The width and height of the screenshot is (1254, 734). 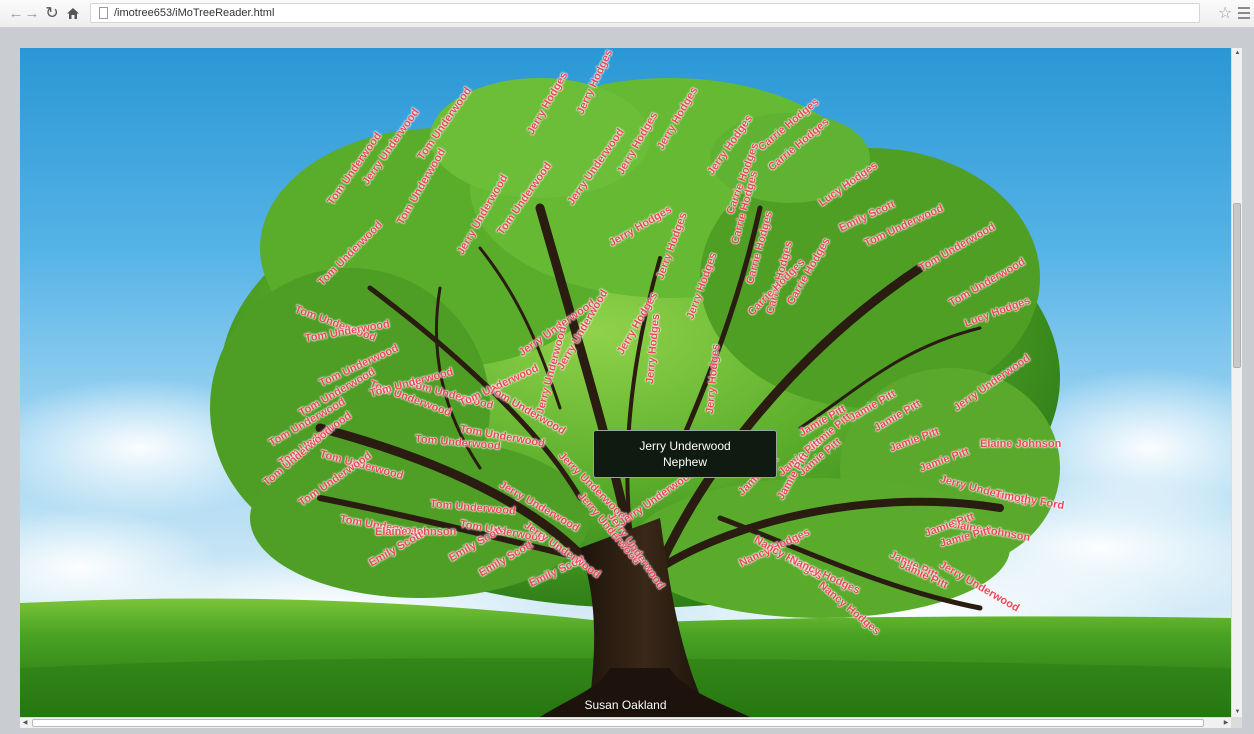 I want to click on home-icon-glyph, so click(x=73, y=13).